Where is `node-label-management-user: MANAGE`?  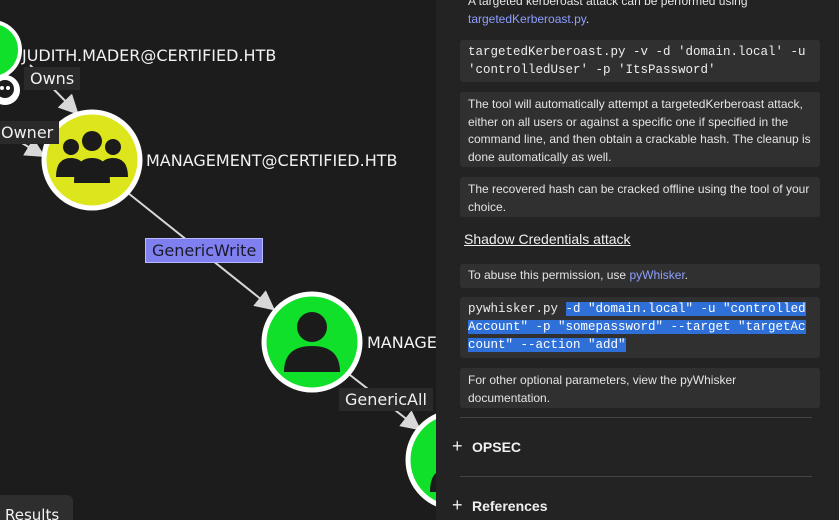
node-label-management-user: MANAGE is located at coordinates (401, 342).